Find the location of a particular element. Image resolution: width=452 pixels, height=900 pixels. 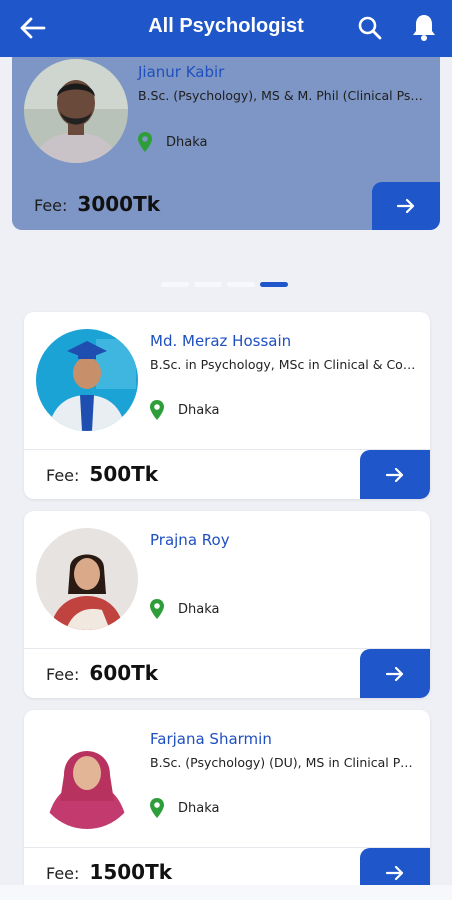

page-title: All Psychologist is located at coordinates (226, 26).